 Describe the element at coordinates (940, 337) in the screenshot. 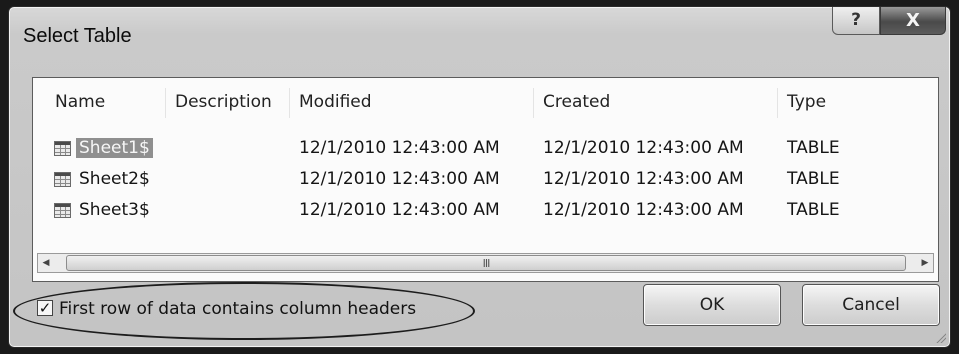

I see `resize-grip-icon` at that location.